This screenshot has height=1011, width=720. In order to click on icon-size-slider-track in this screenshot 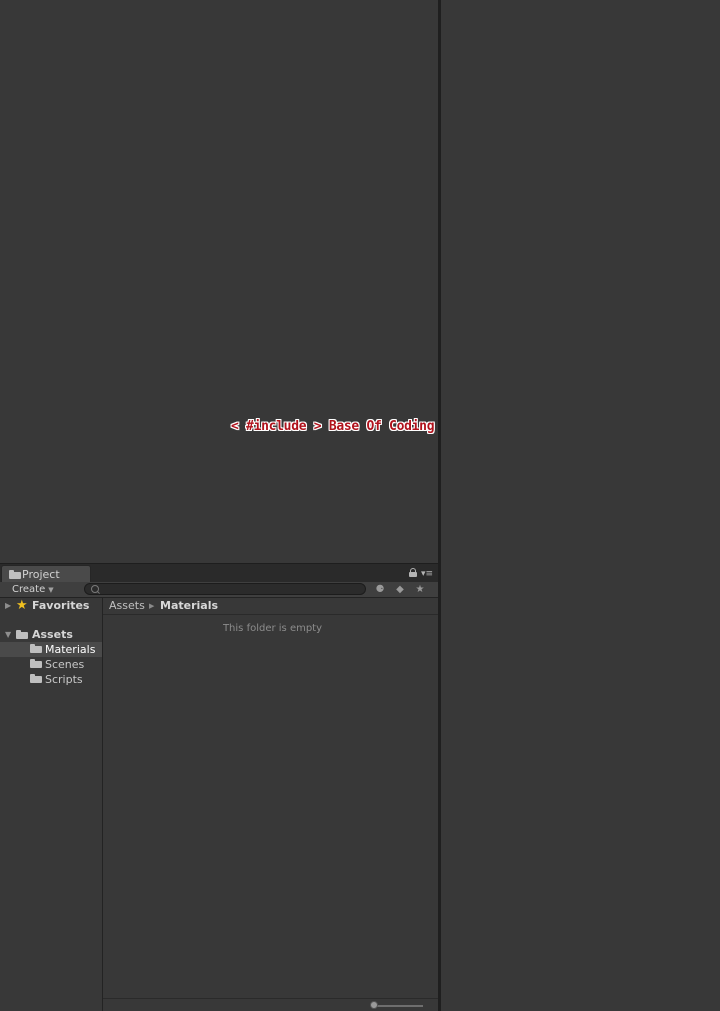, I will do `click(398, 1006)`.